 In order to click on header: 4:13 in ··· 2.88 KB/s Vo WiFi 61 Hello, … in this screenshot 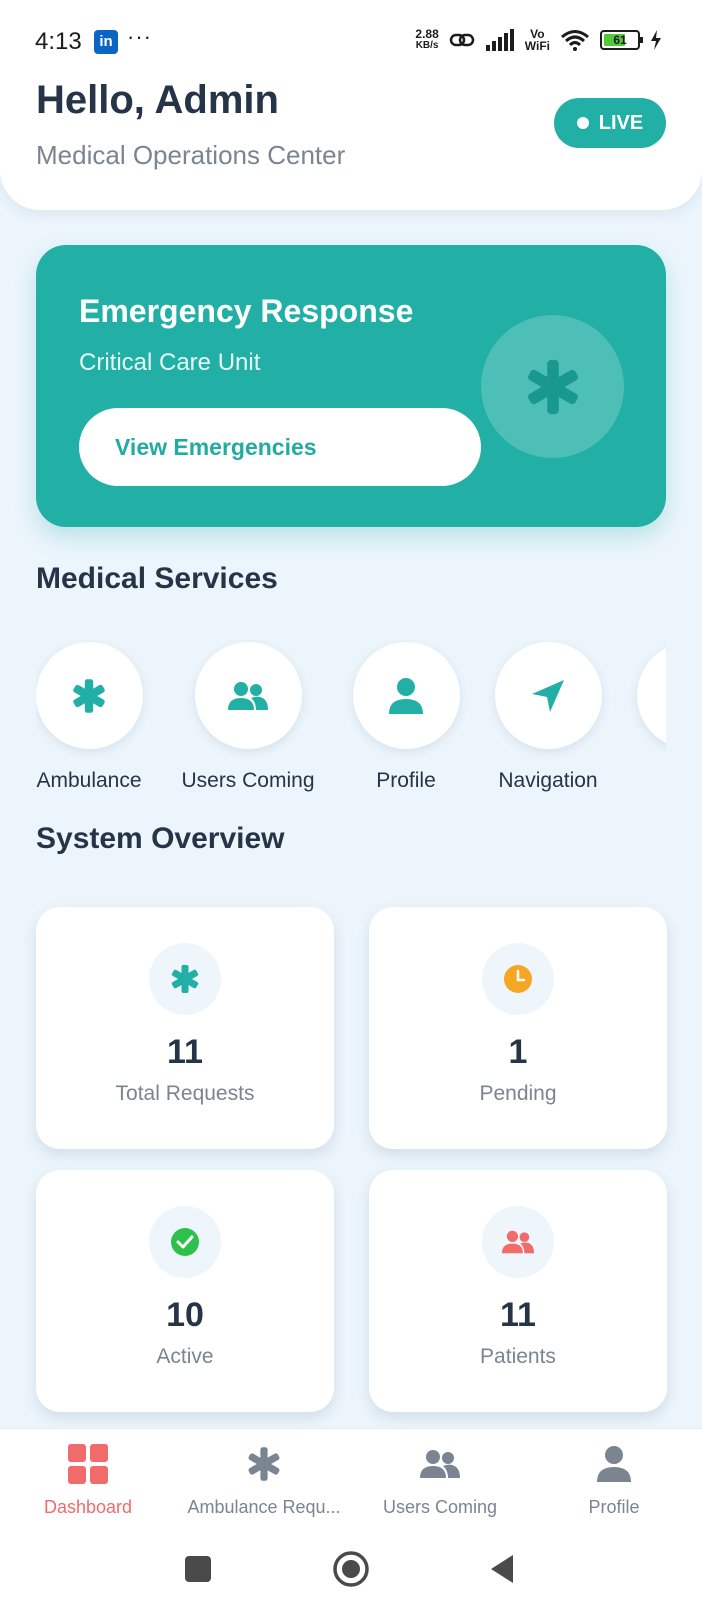, I will do `click(351, 105)`.